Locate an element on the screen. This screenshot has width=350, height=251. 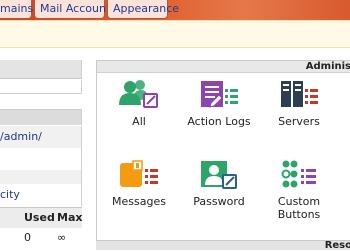
tab-appearance: Appearance is located at coordinates (143, 9).